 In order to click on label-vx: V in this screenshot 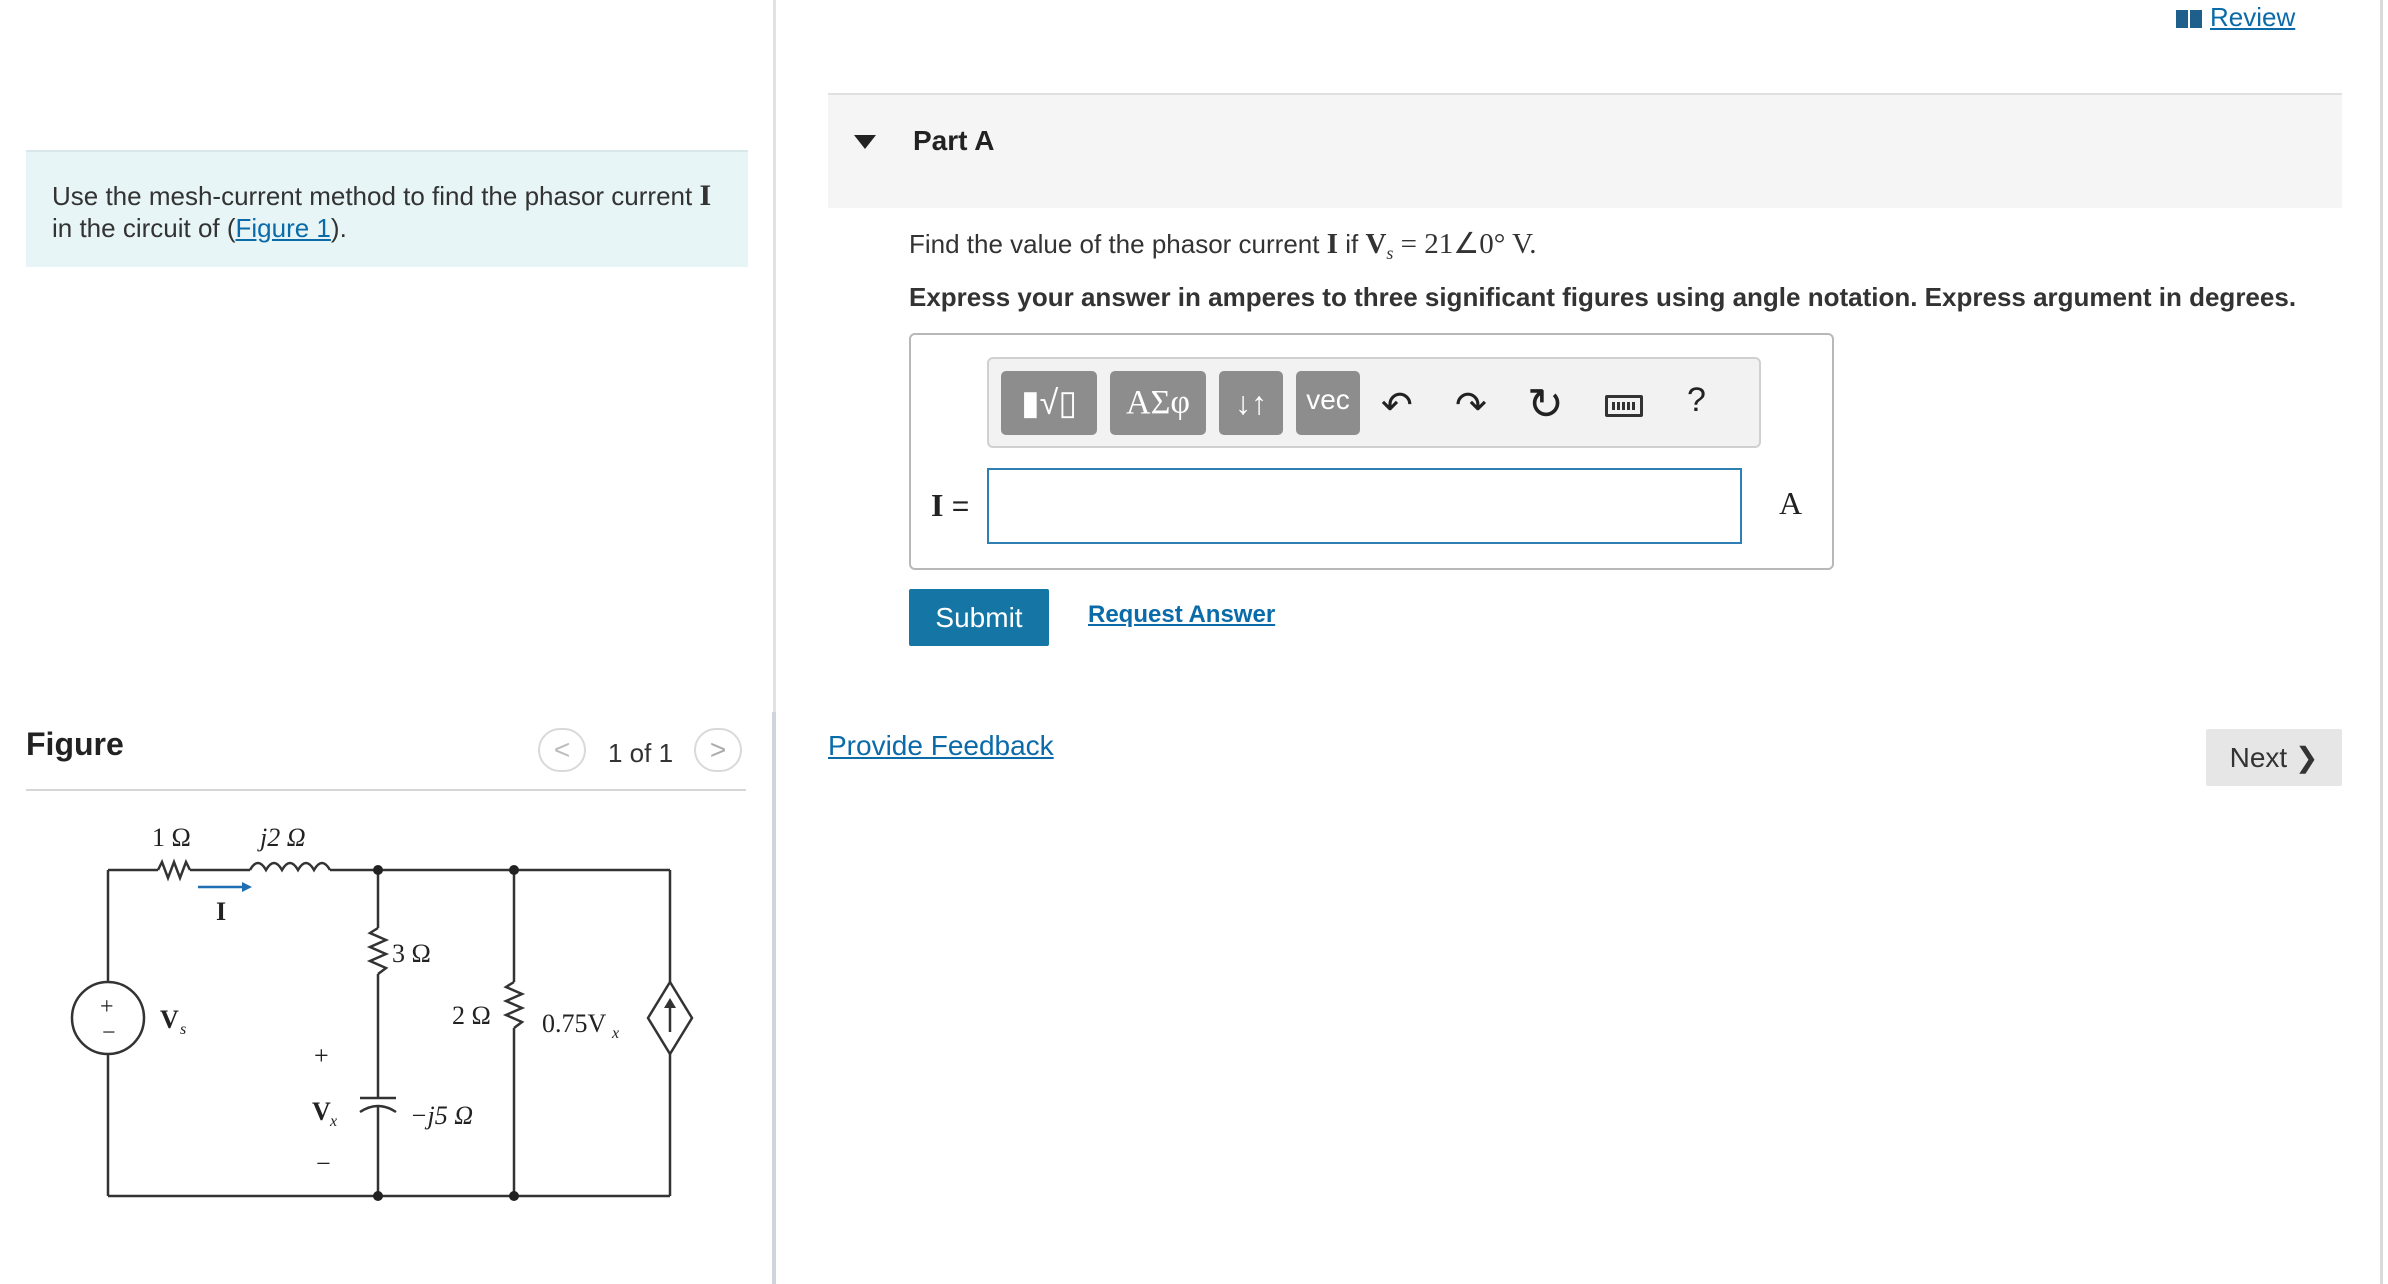, I will do `click(321, 1111)`.